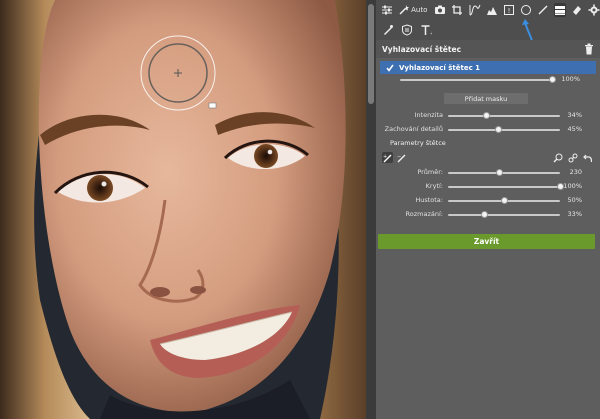  I want to click on canvas-scrollbar, so click(371, 209).